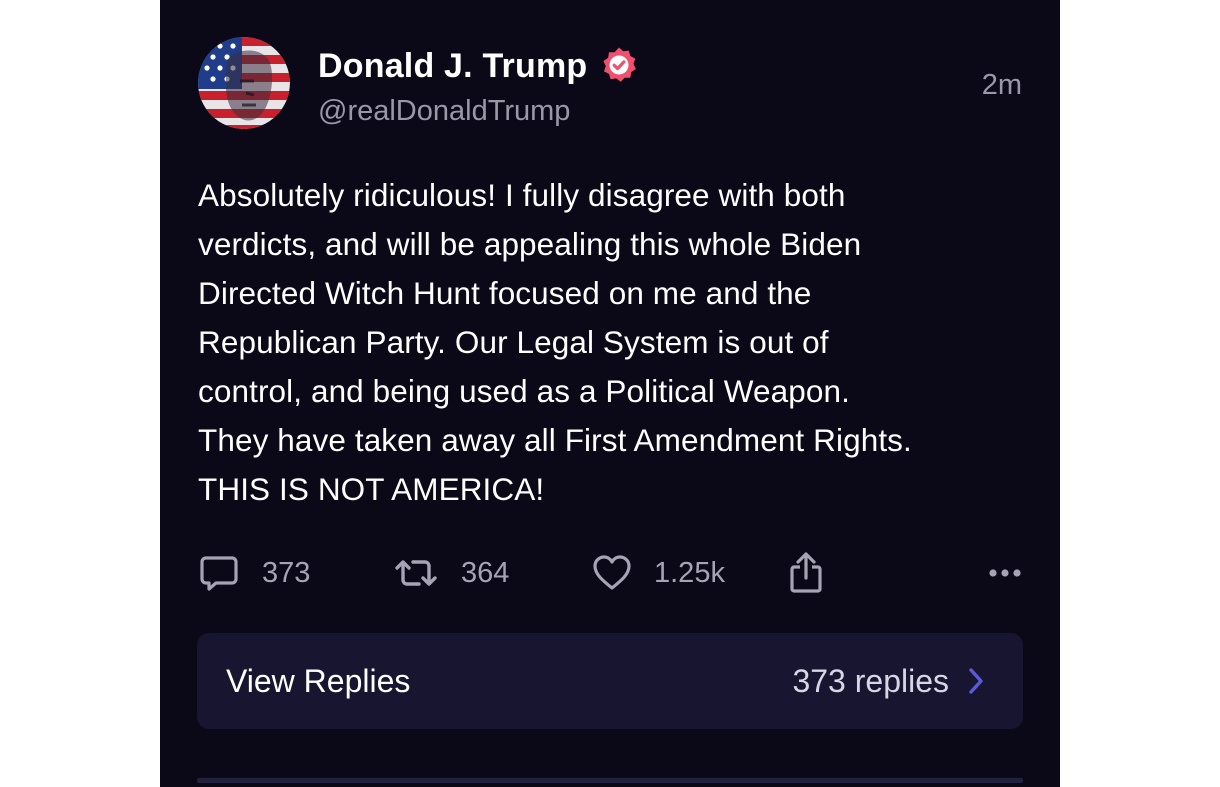 The height and width of the screenshot is (787, 1220). Describe the element at coordinates (610, 780) in the screenshot. I see `divider` at that location.